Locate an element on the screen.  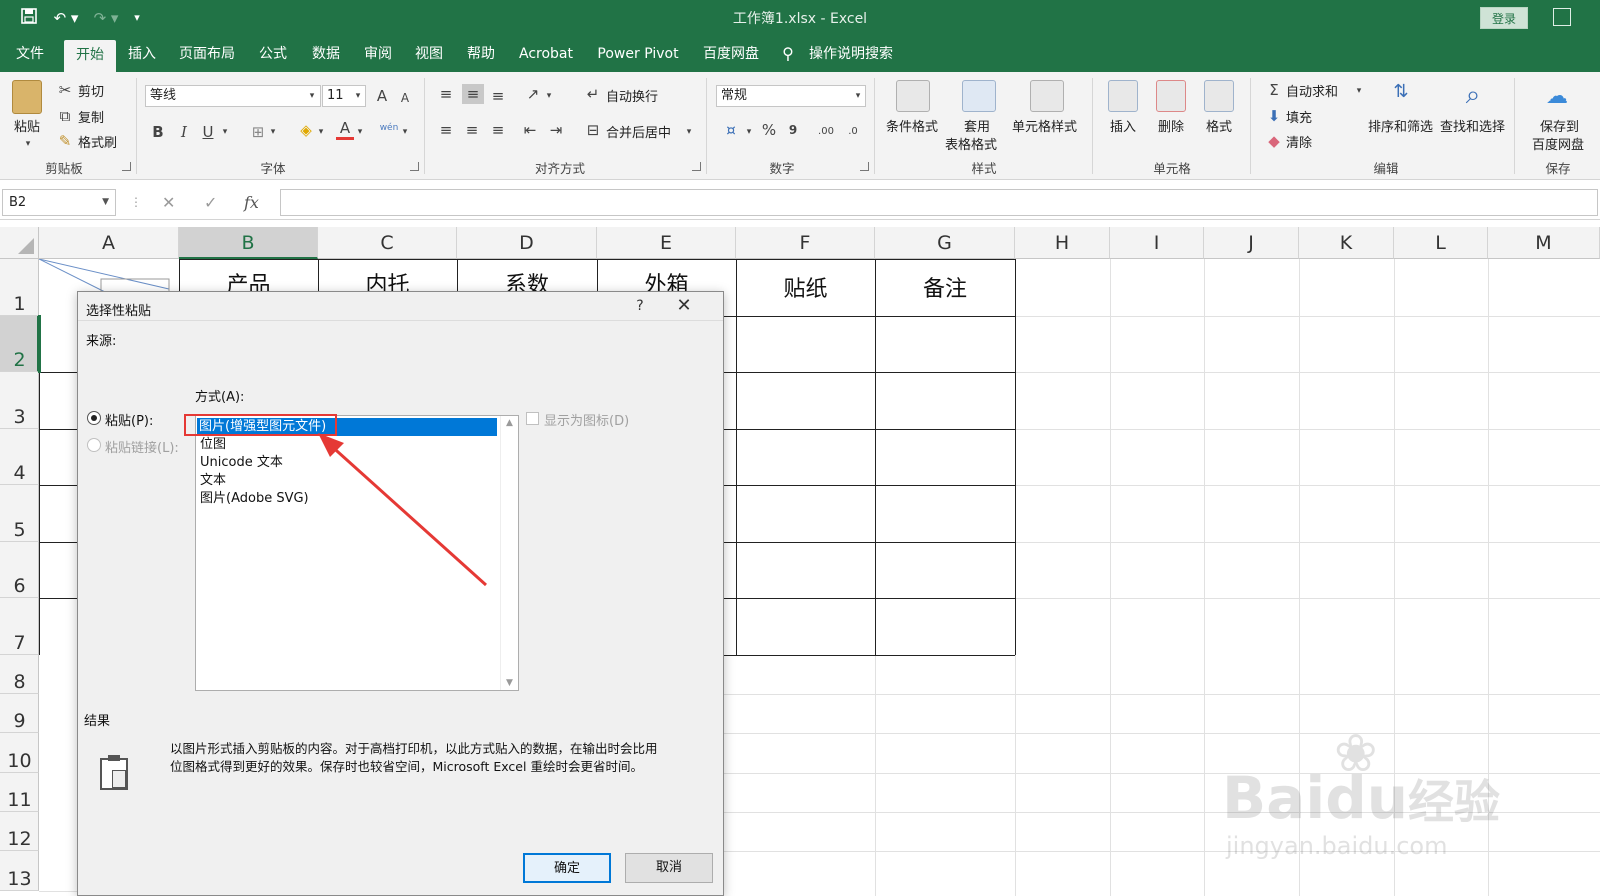
fill-color-dropdown-icon: ▾ is located at coordinates (321, 132).